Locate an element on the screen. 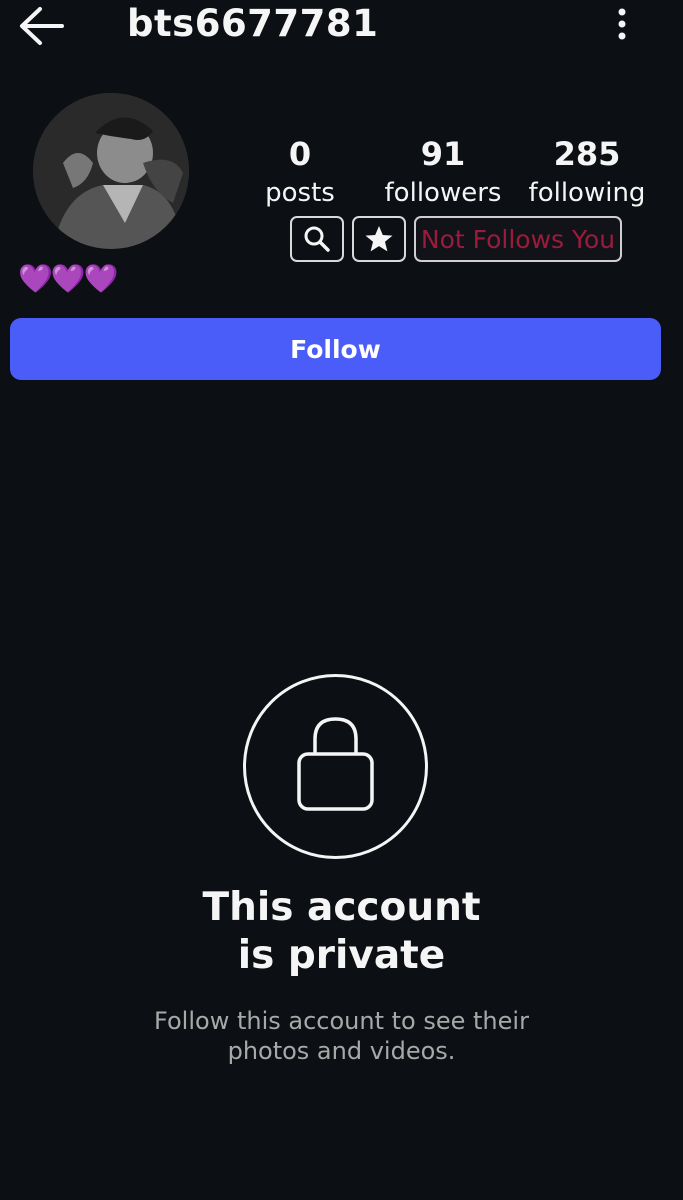 Image resolution: width=683 pixels, height=1200 pixels. search-icon is located at coordinates (317, 239).